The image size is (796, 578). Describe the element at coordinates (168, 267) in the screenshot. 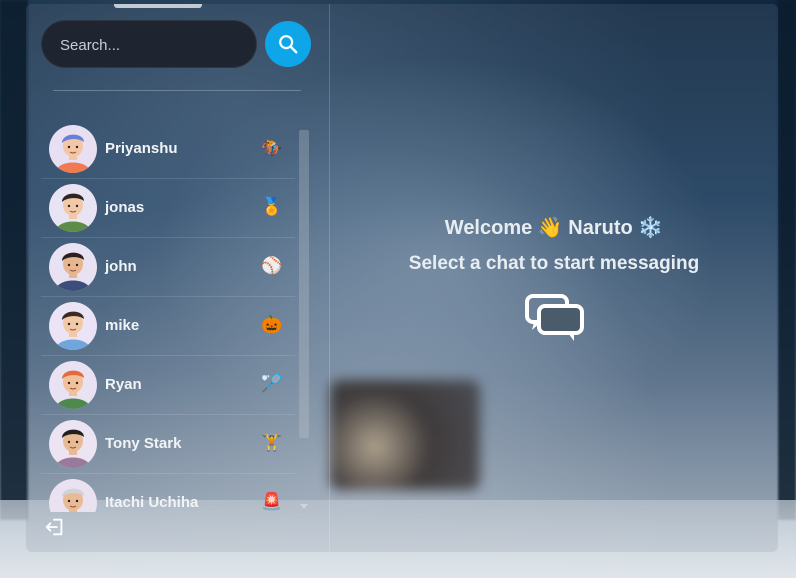

I see `chat-list-item: john ⚾` at that location.